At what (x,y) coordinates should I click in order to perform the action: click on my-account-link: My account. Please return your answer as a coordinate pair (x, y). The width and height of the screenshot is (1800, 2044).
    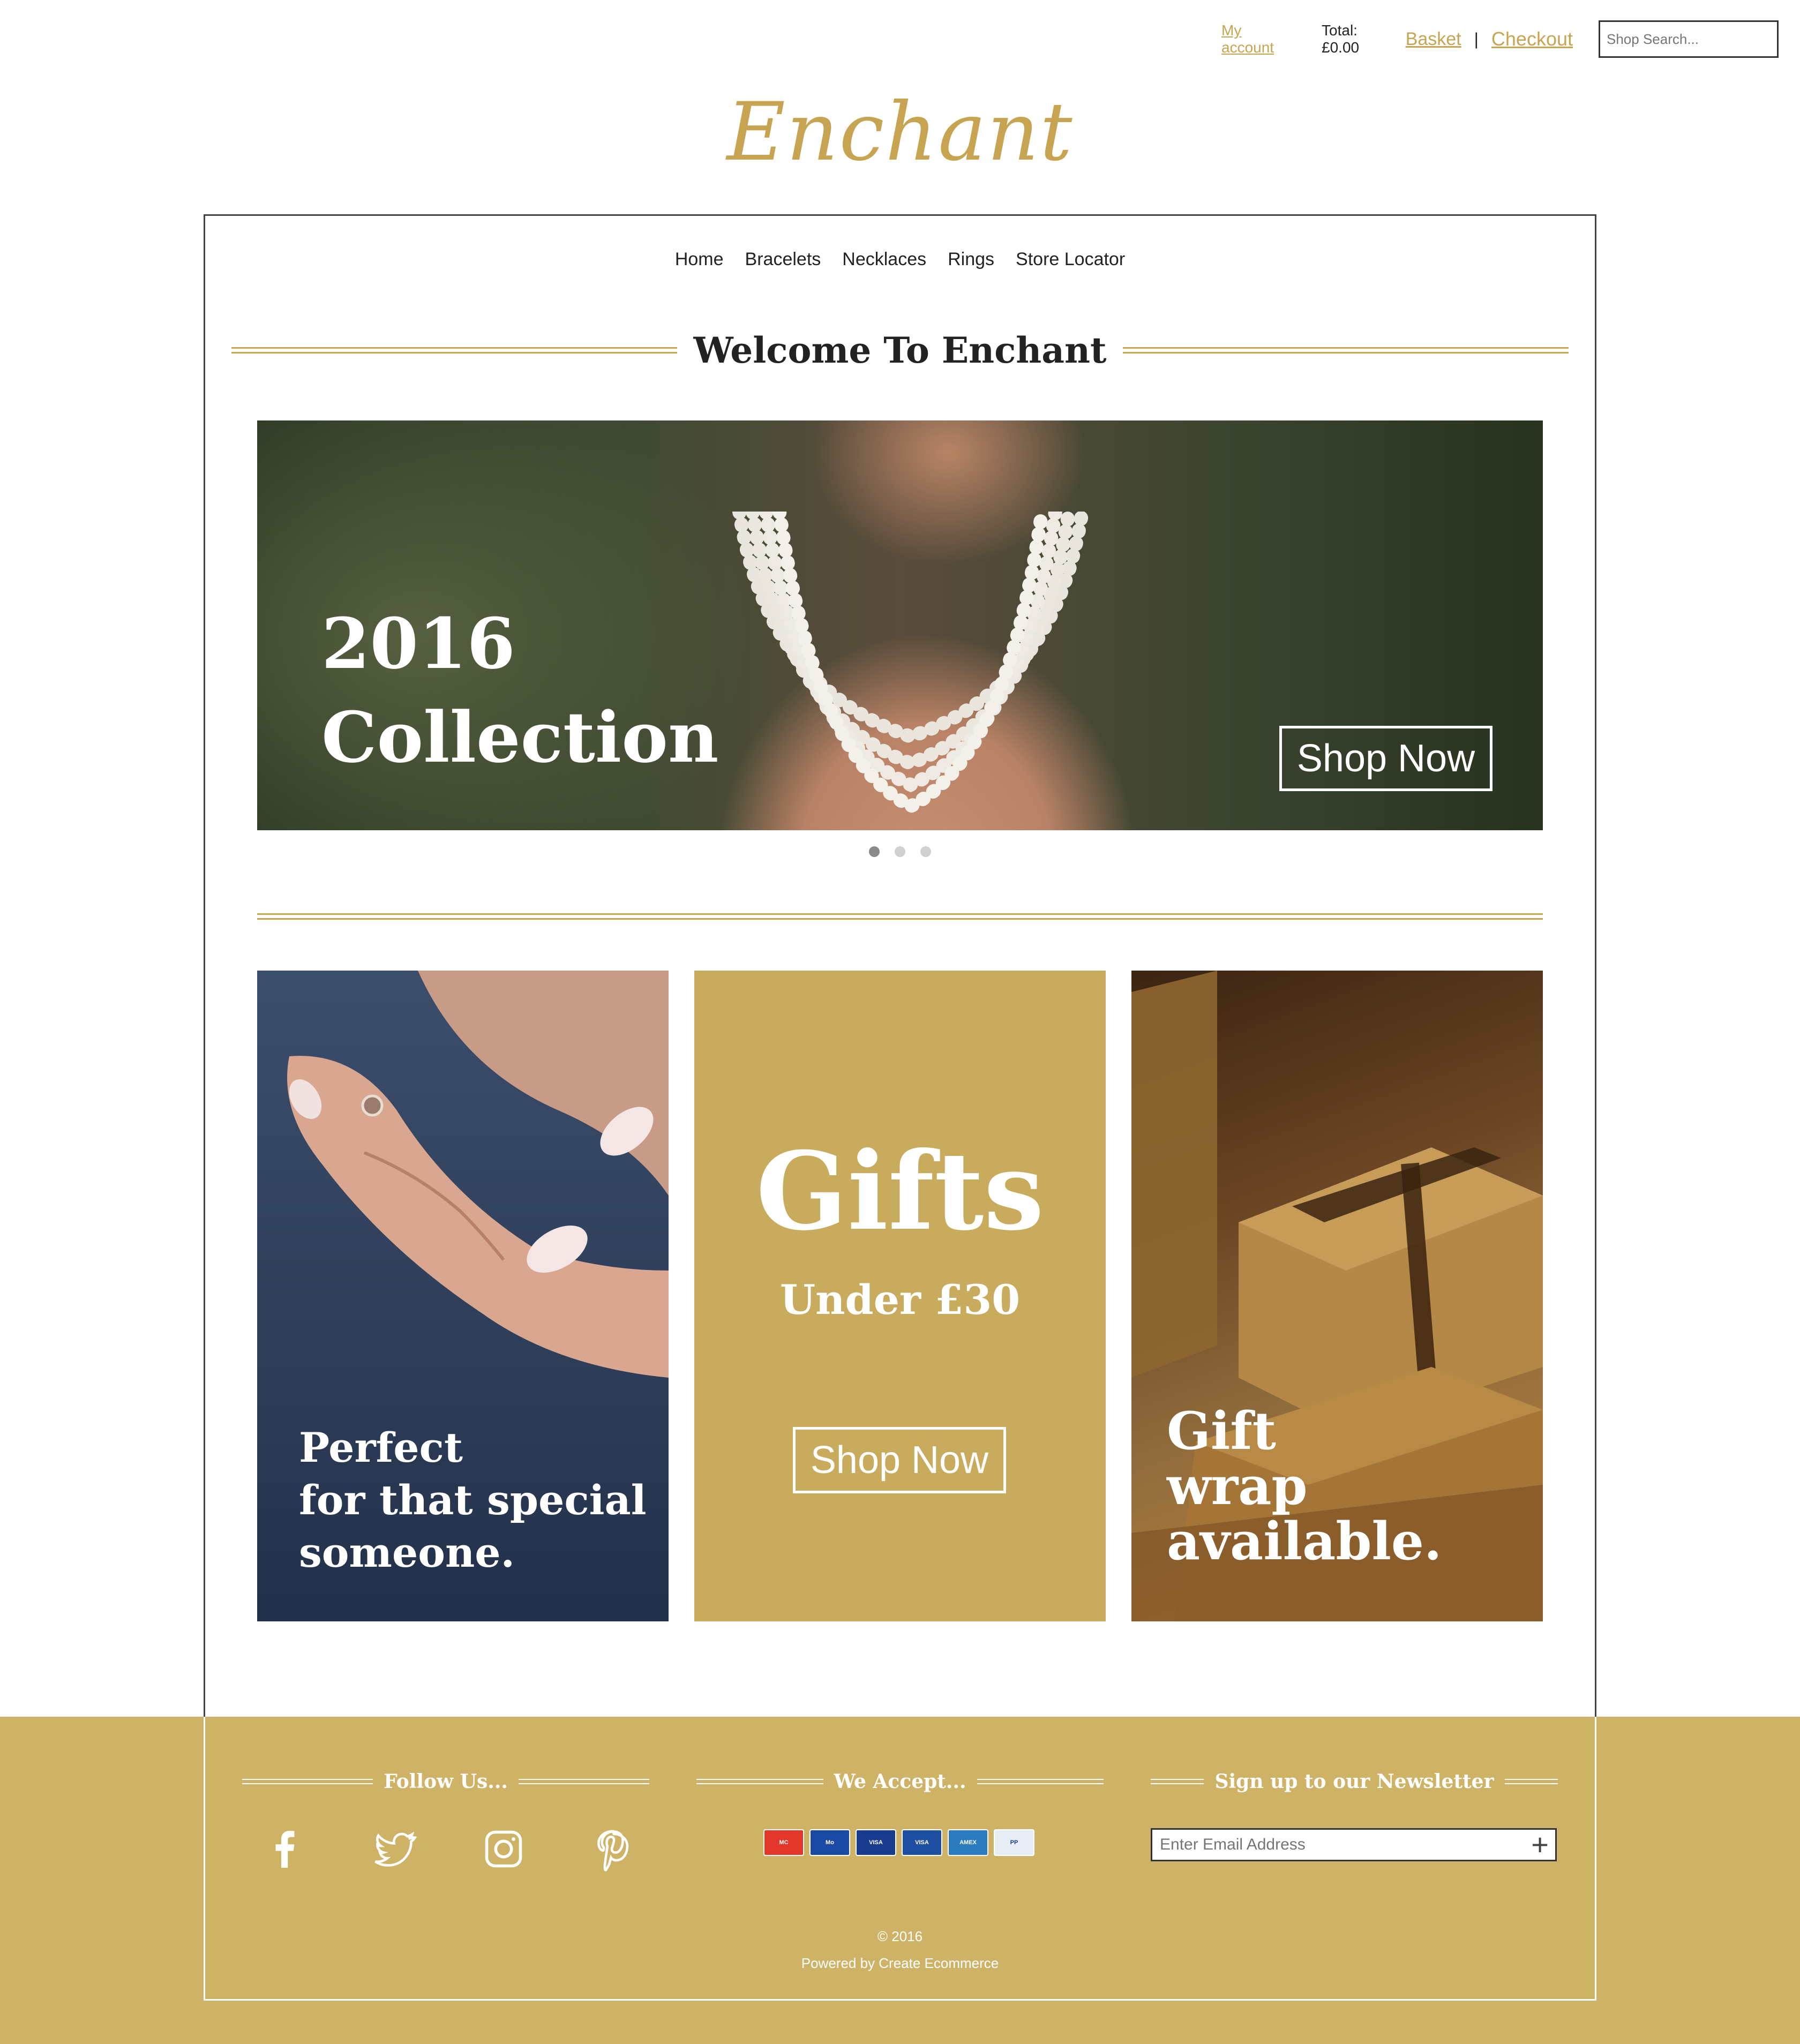
    Looking at the image, I should click on (1259, 39).